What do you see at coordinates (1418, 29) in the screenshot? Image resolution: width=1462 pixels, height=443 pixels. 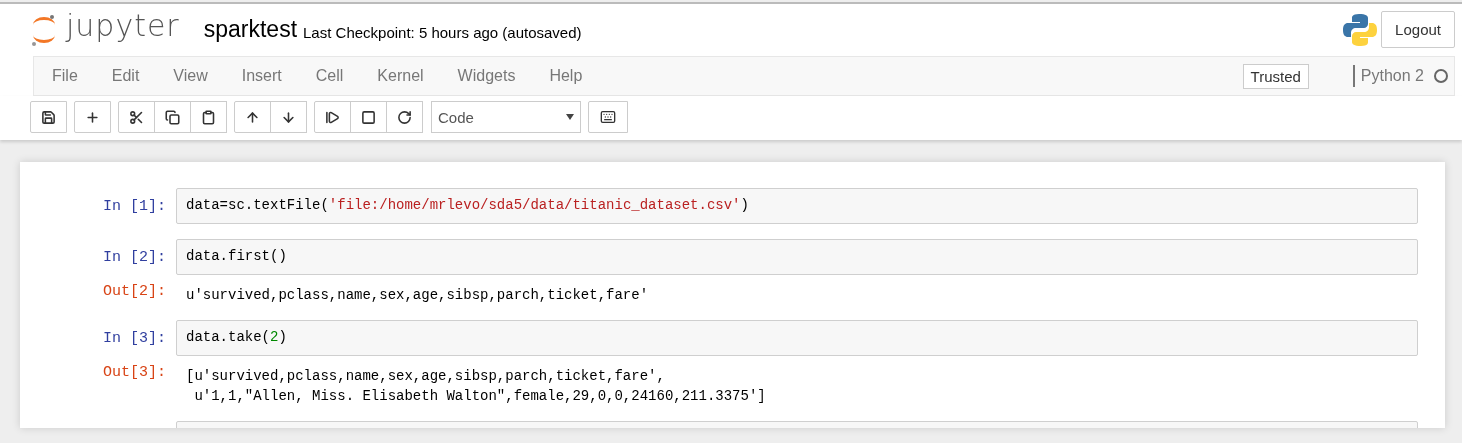 I see `logout-button: Logout` at bounding box center [1418, 29].